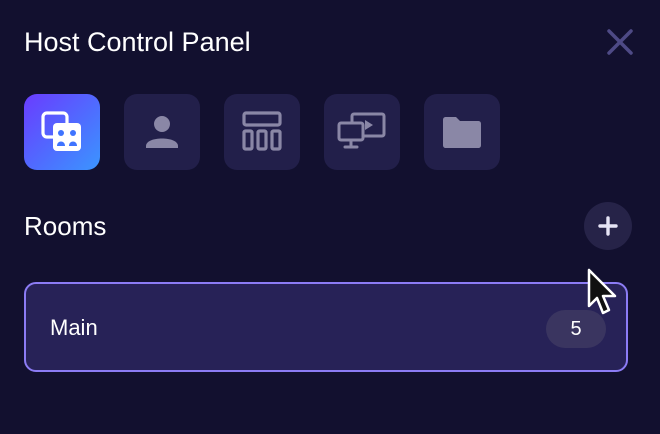  I want to click on tool-files, so click(462, 132).